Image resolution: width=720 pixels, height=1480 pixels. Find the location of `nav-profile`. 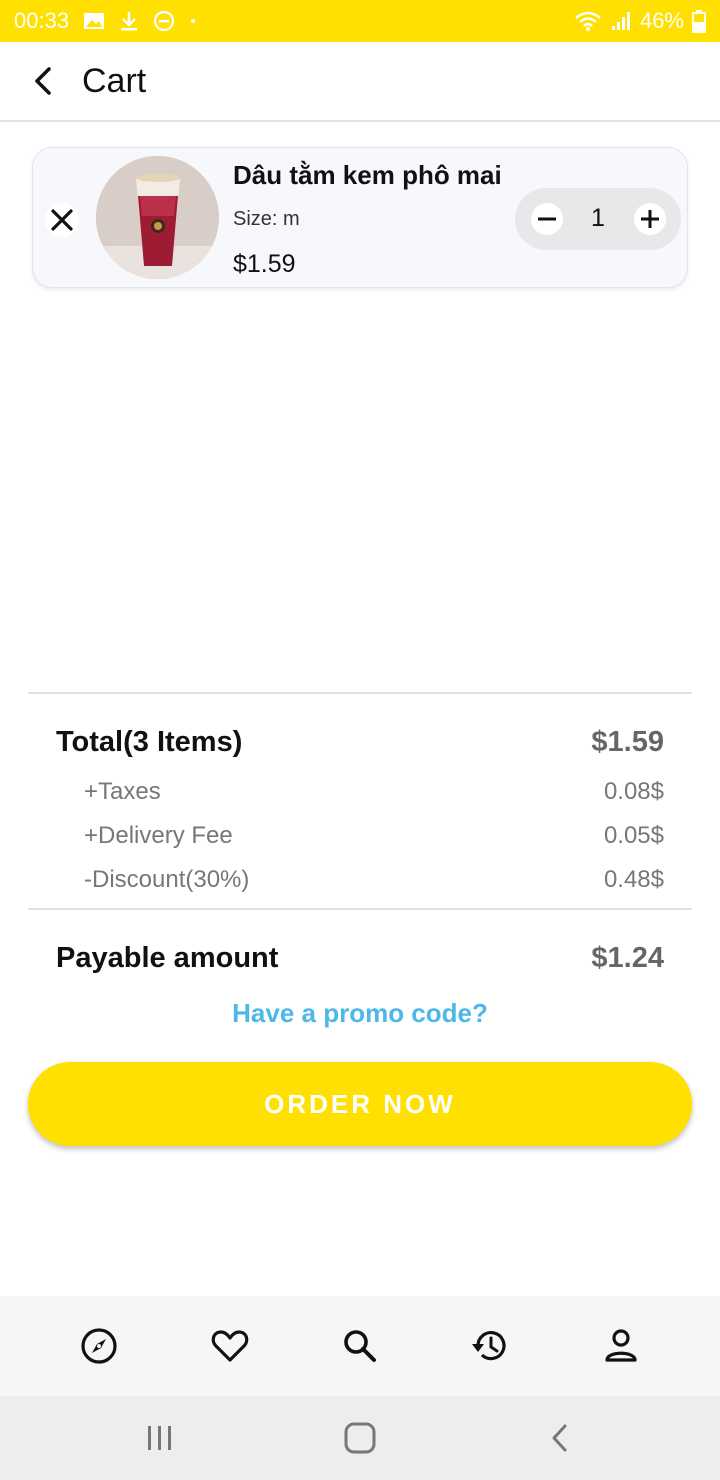

nav-profile is located at coordinates (621, 1346).